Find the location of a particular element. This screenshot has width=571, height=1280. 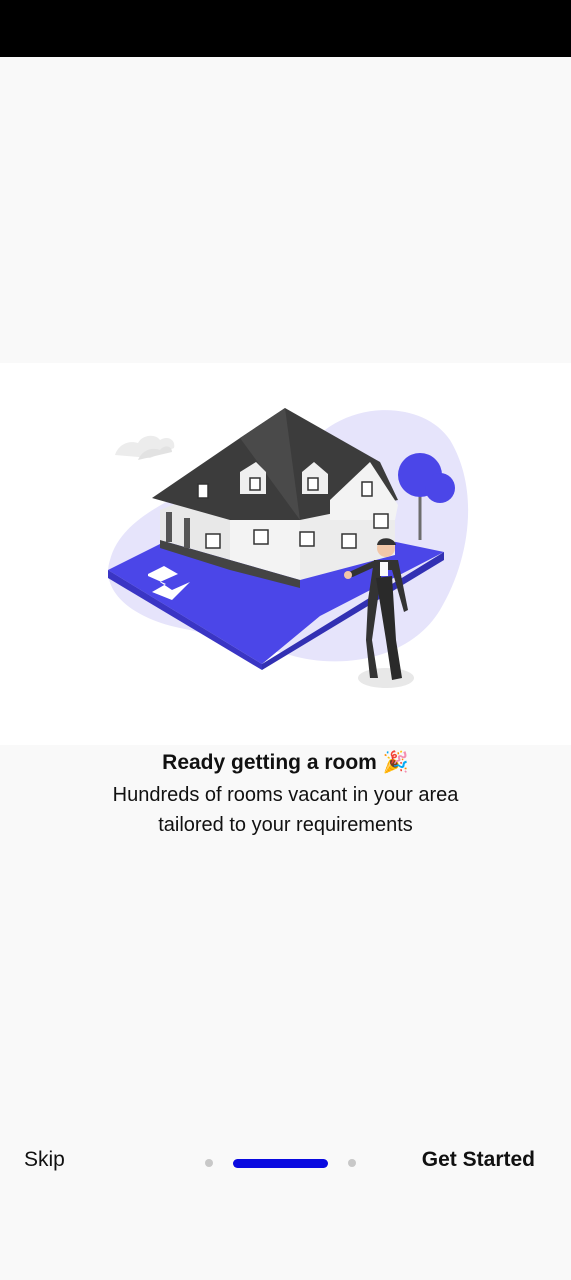

page-indicator-active is located at coordinates (280, 1163).